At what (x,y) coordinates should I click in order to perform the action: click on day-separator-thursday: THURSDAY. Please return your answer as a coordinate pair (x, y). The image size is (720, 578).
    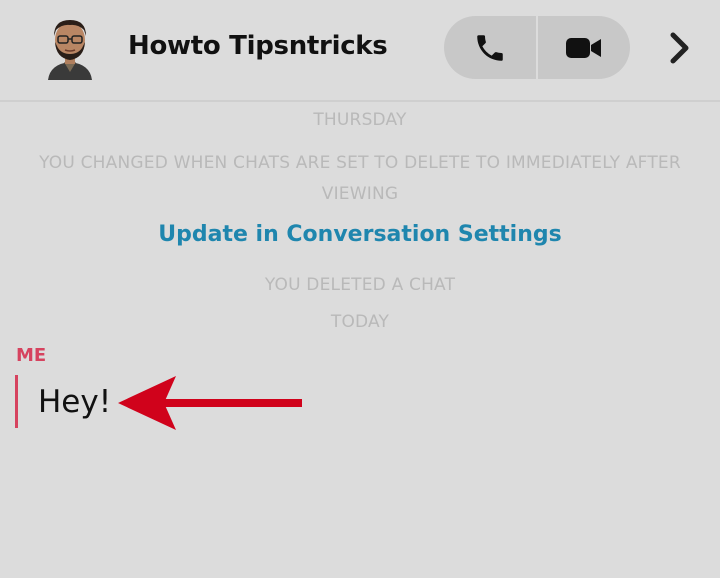
    Looking at the image, I should click on (360, 120).